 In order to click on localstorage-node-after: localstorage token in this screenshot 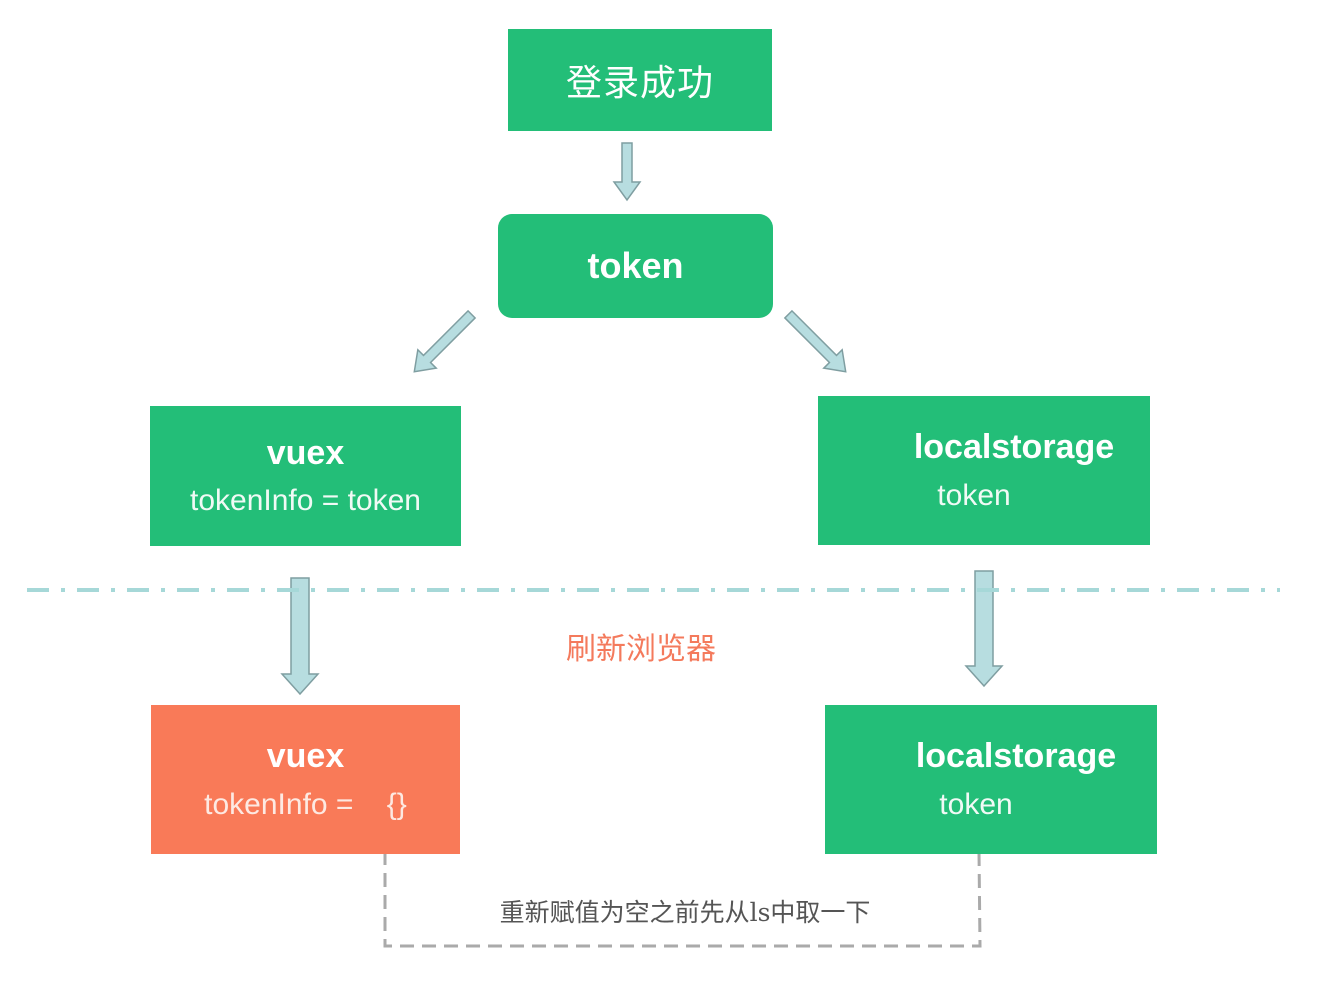, I will do `click(991, 779)`.